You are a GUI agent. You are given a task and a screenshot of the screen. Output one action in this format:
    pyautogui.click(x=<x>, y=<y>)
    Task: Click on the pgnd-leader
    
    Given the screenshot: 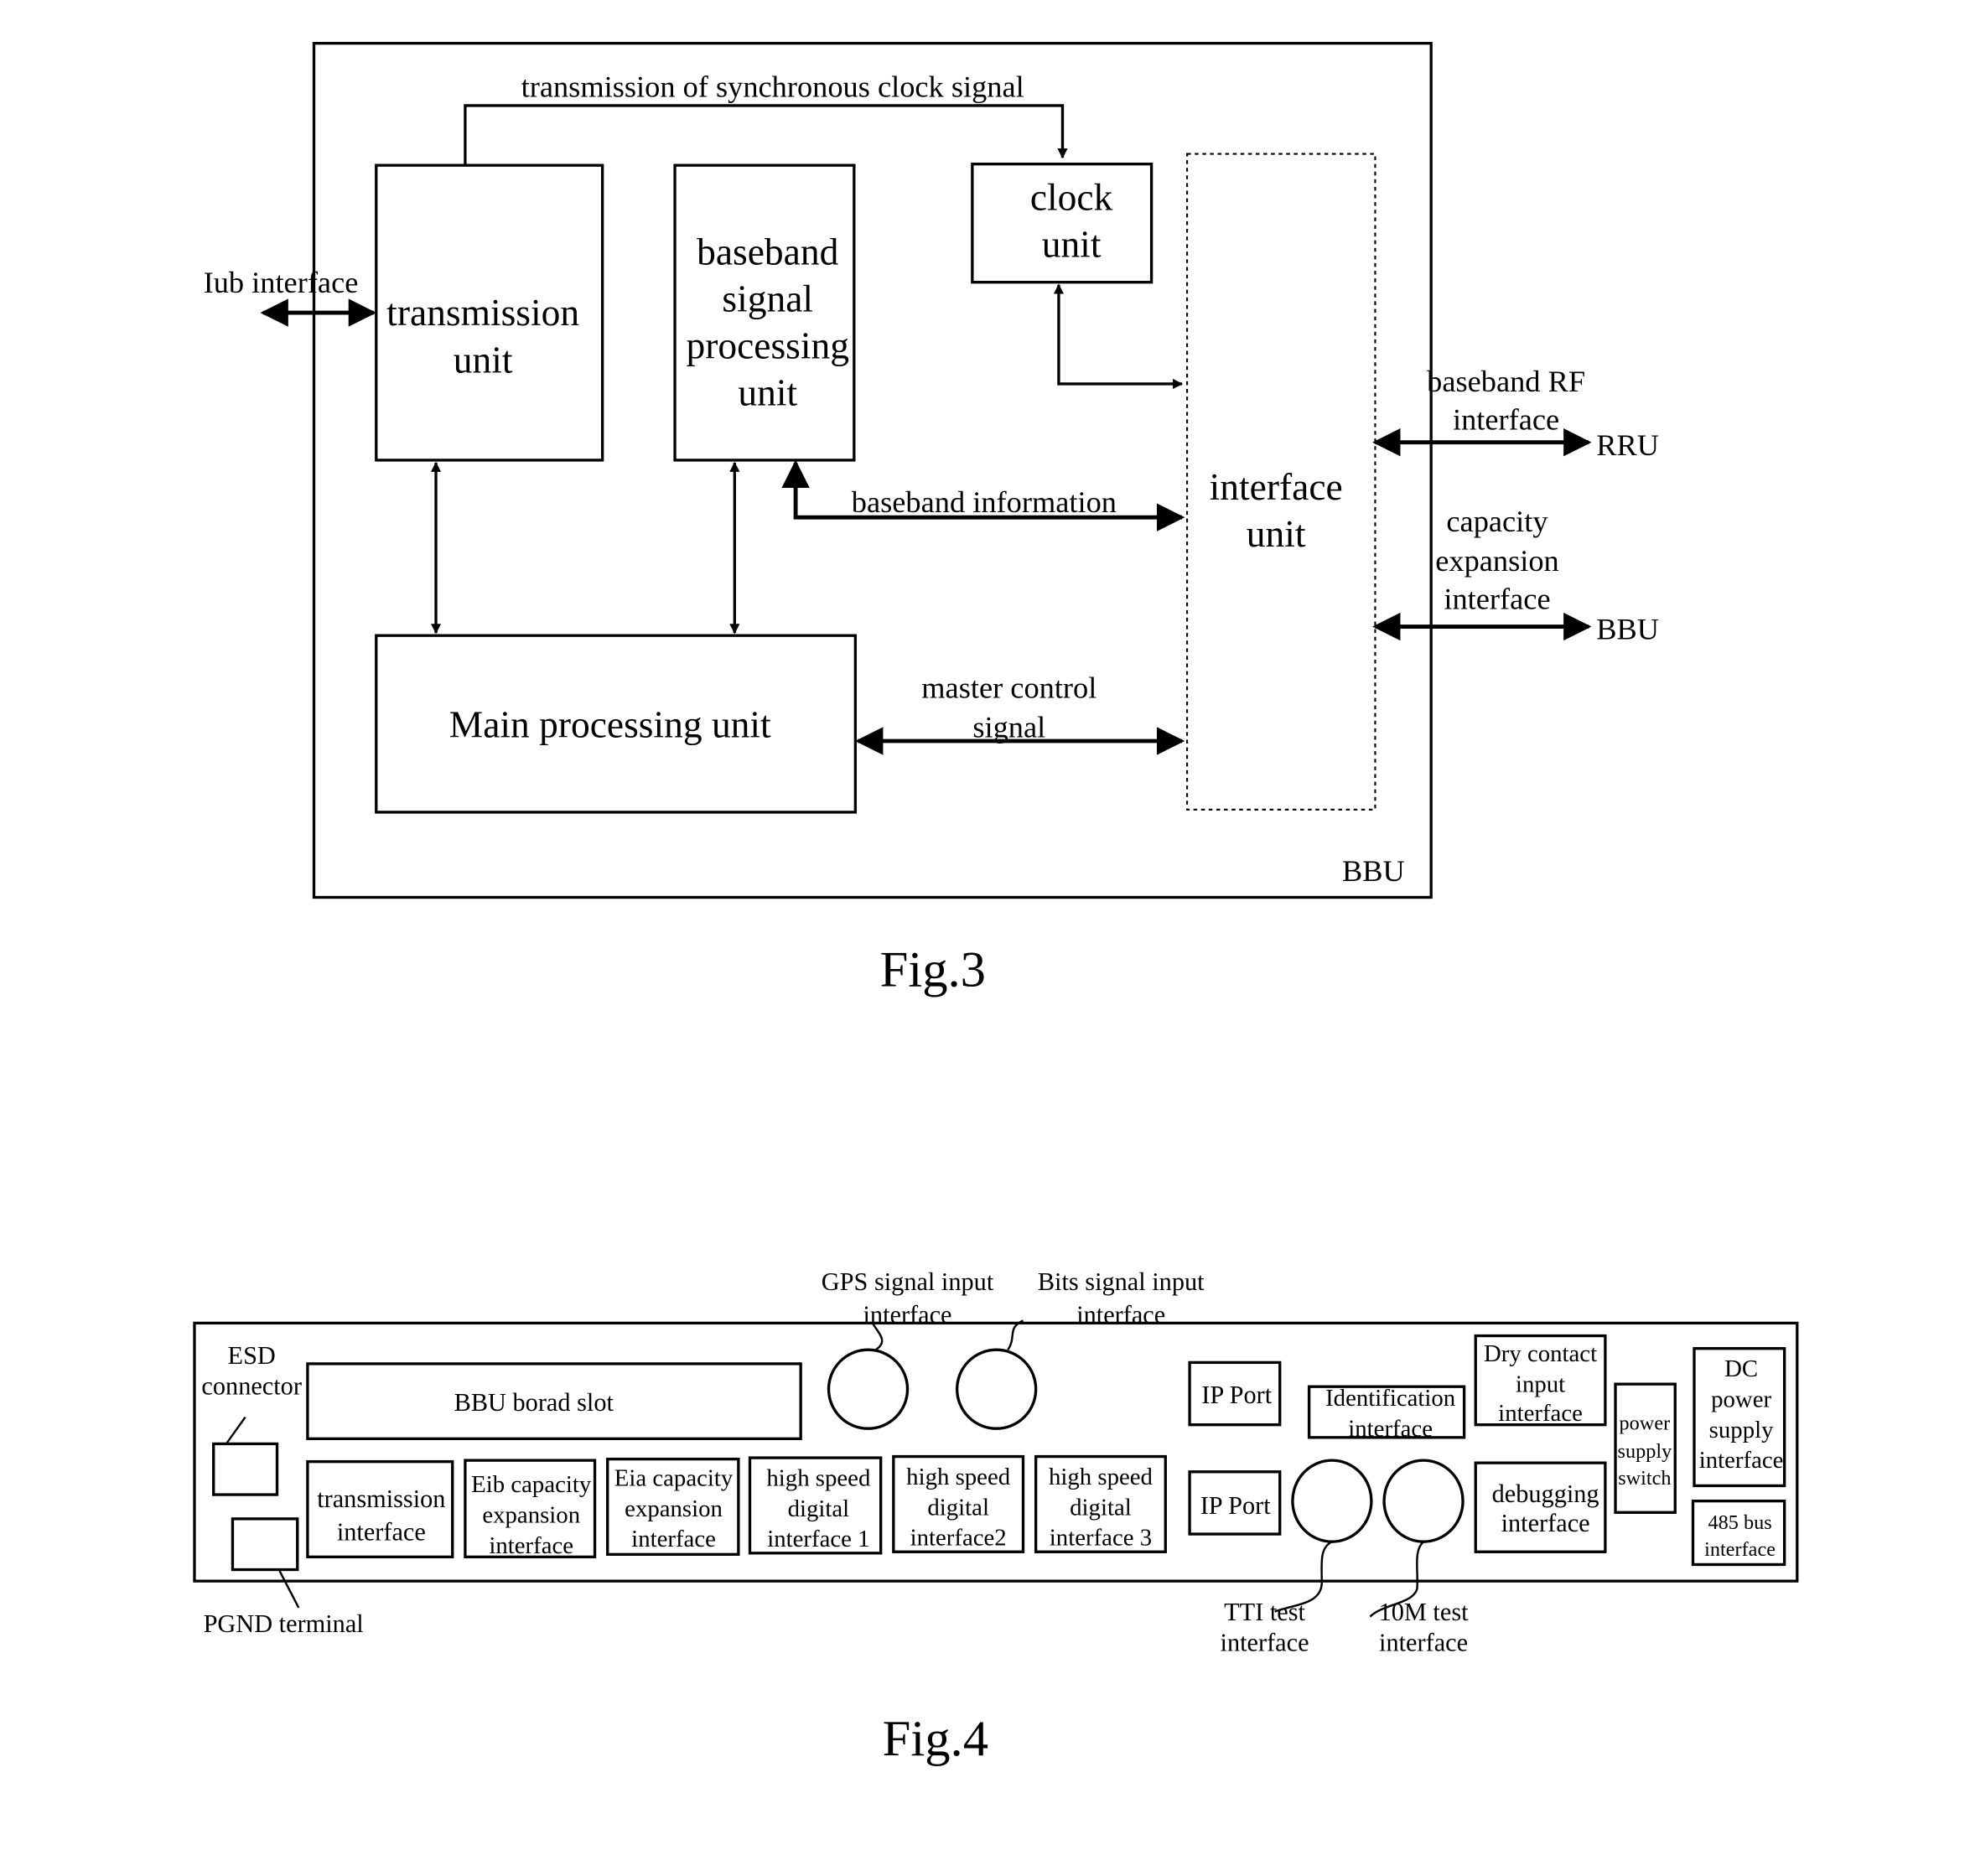 What is the action you would take?
    pyautogui.click(x=289, y=1589)
    